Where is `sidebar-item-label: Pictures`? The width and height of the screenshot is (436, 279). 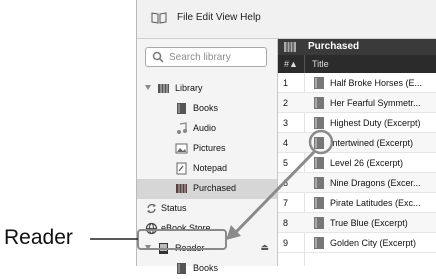
sidebar-item-label: Pictures is located at coordinates (209, 148).